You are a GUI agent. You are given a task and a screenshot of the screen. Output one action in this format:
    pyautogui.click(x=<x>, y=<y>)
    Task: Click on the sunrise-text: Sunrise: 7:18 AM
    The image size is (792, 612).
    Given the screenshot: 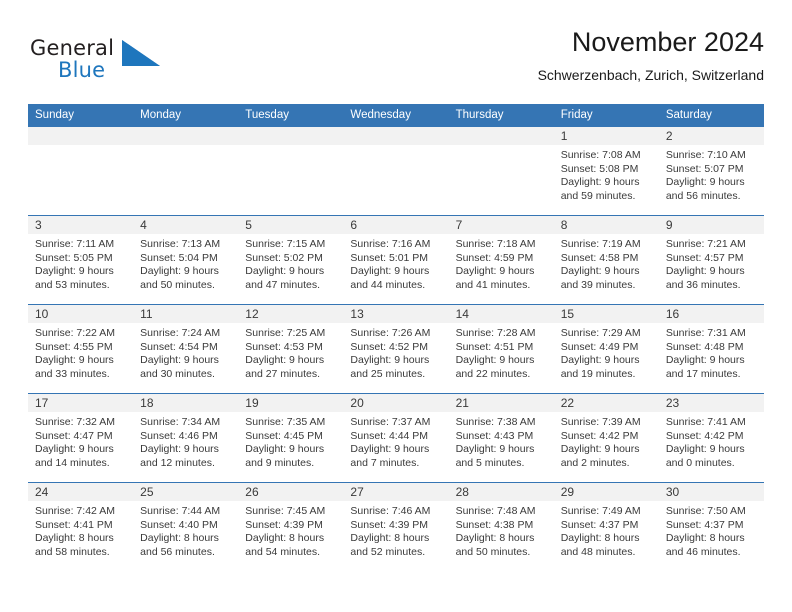 What is the action you would take?
    pyautogui.click(x=495, y=244)
    